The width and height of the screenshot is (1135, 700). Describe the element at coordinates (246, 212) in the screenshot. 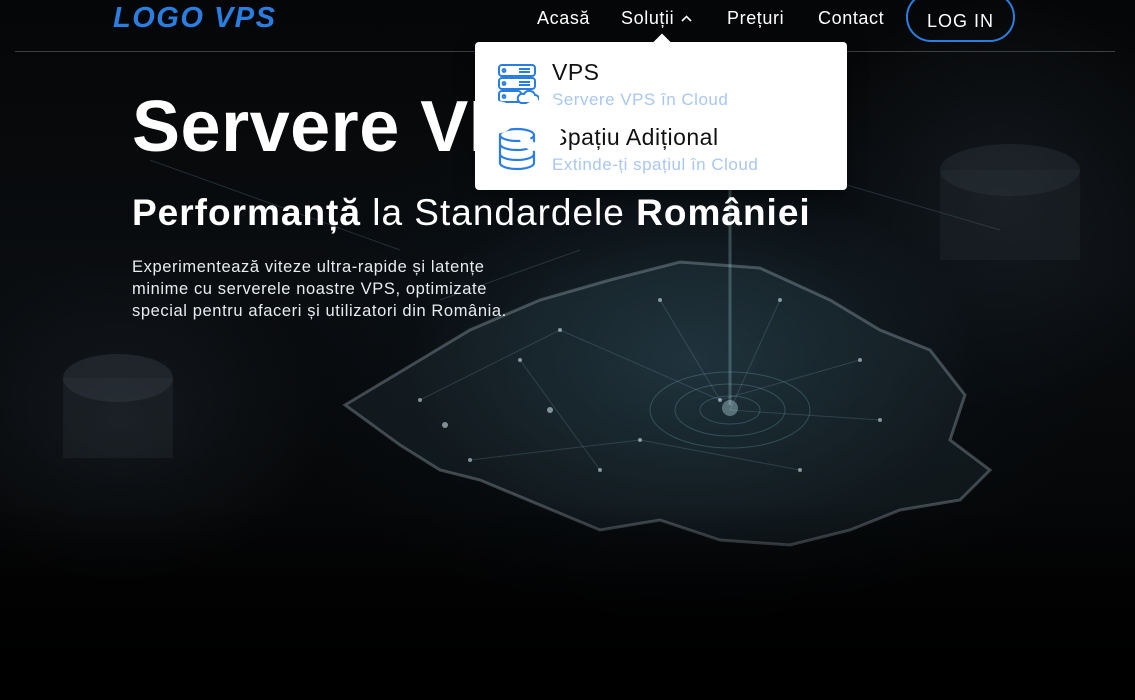

I see `hero-subtitle-emphasis-1: Performanță` at that location.